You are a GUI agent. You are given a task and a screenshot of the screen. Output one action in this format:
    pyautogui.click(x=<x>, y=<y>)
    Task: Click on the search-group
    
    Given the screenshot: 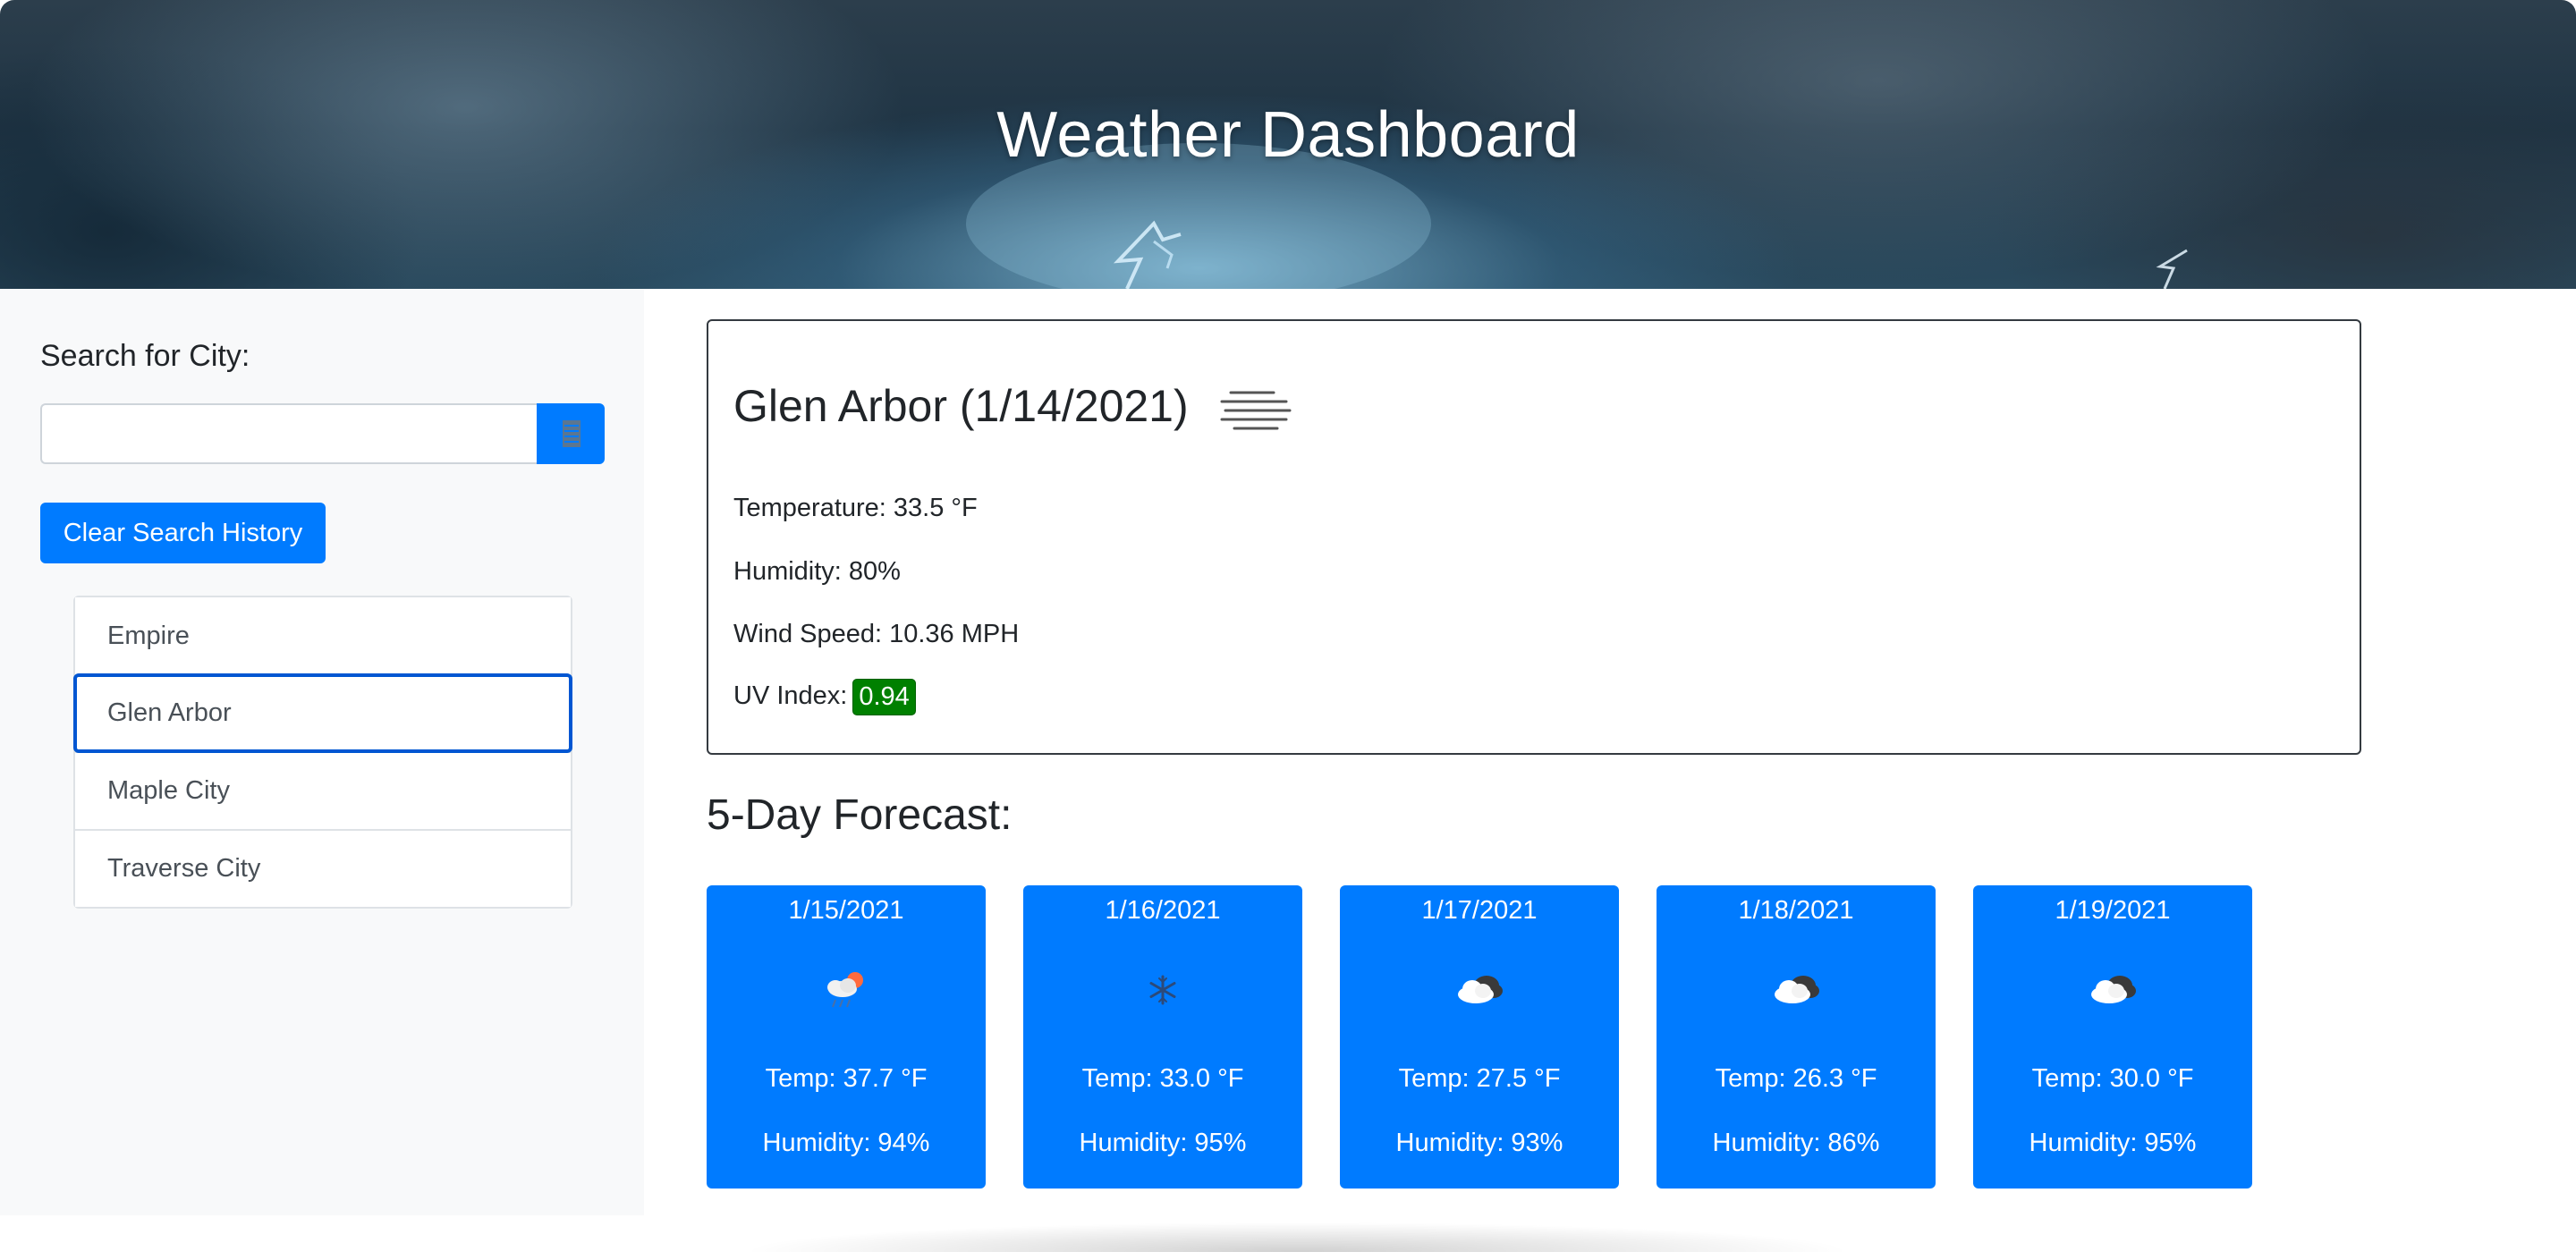 What is the action you would take?
    pyautogui.click(x=322, y=433)
    